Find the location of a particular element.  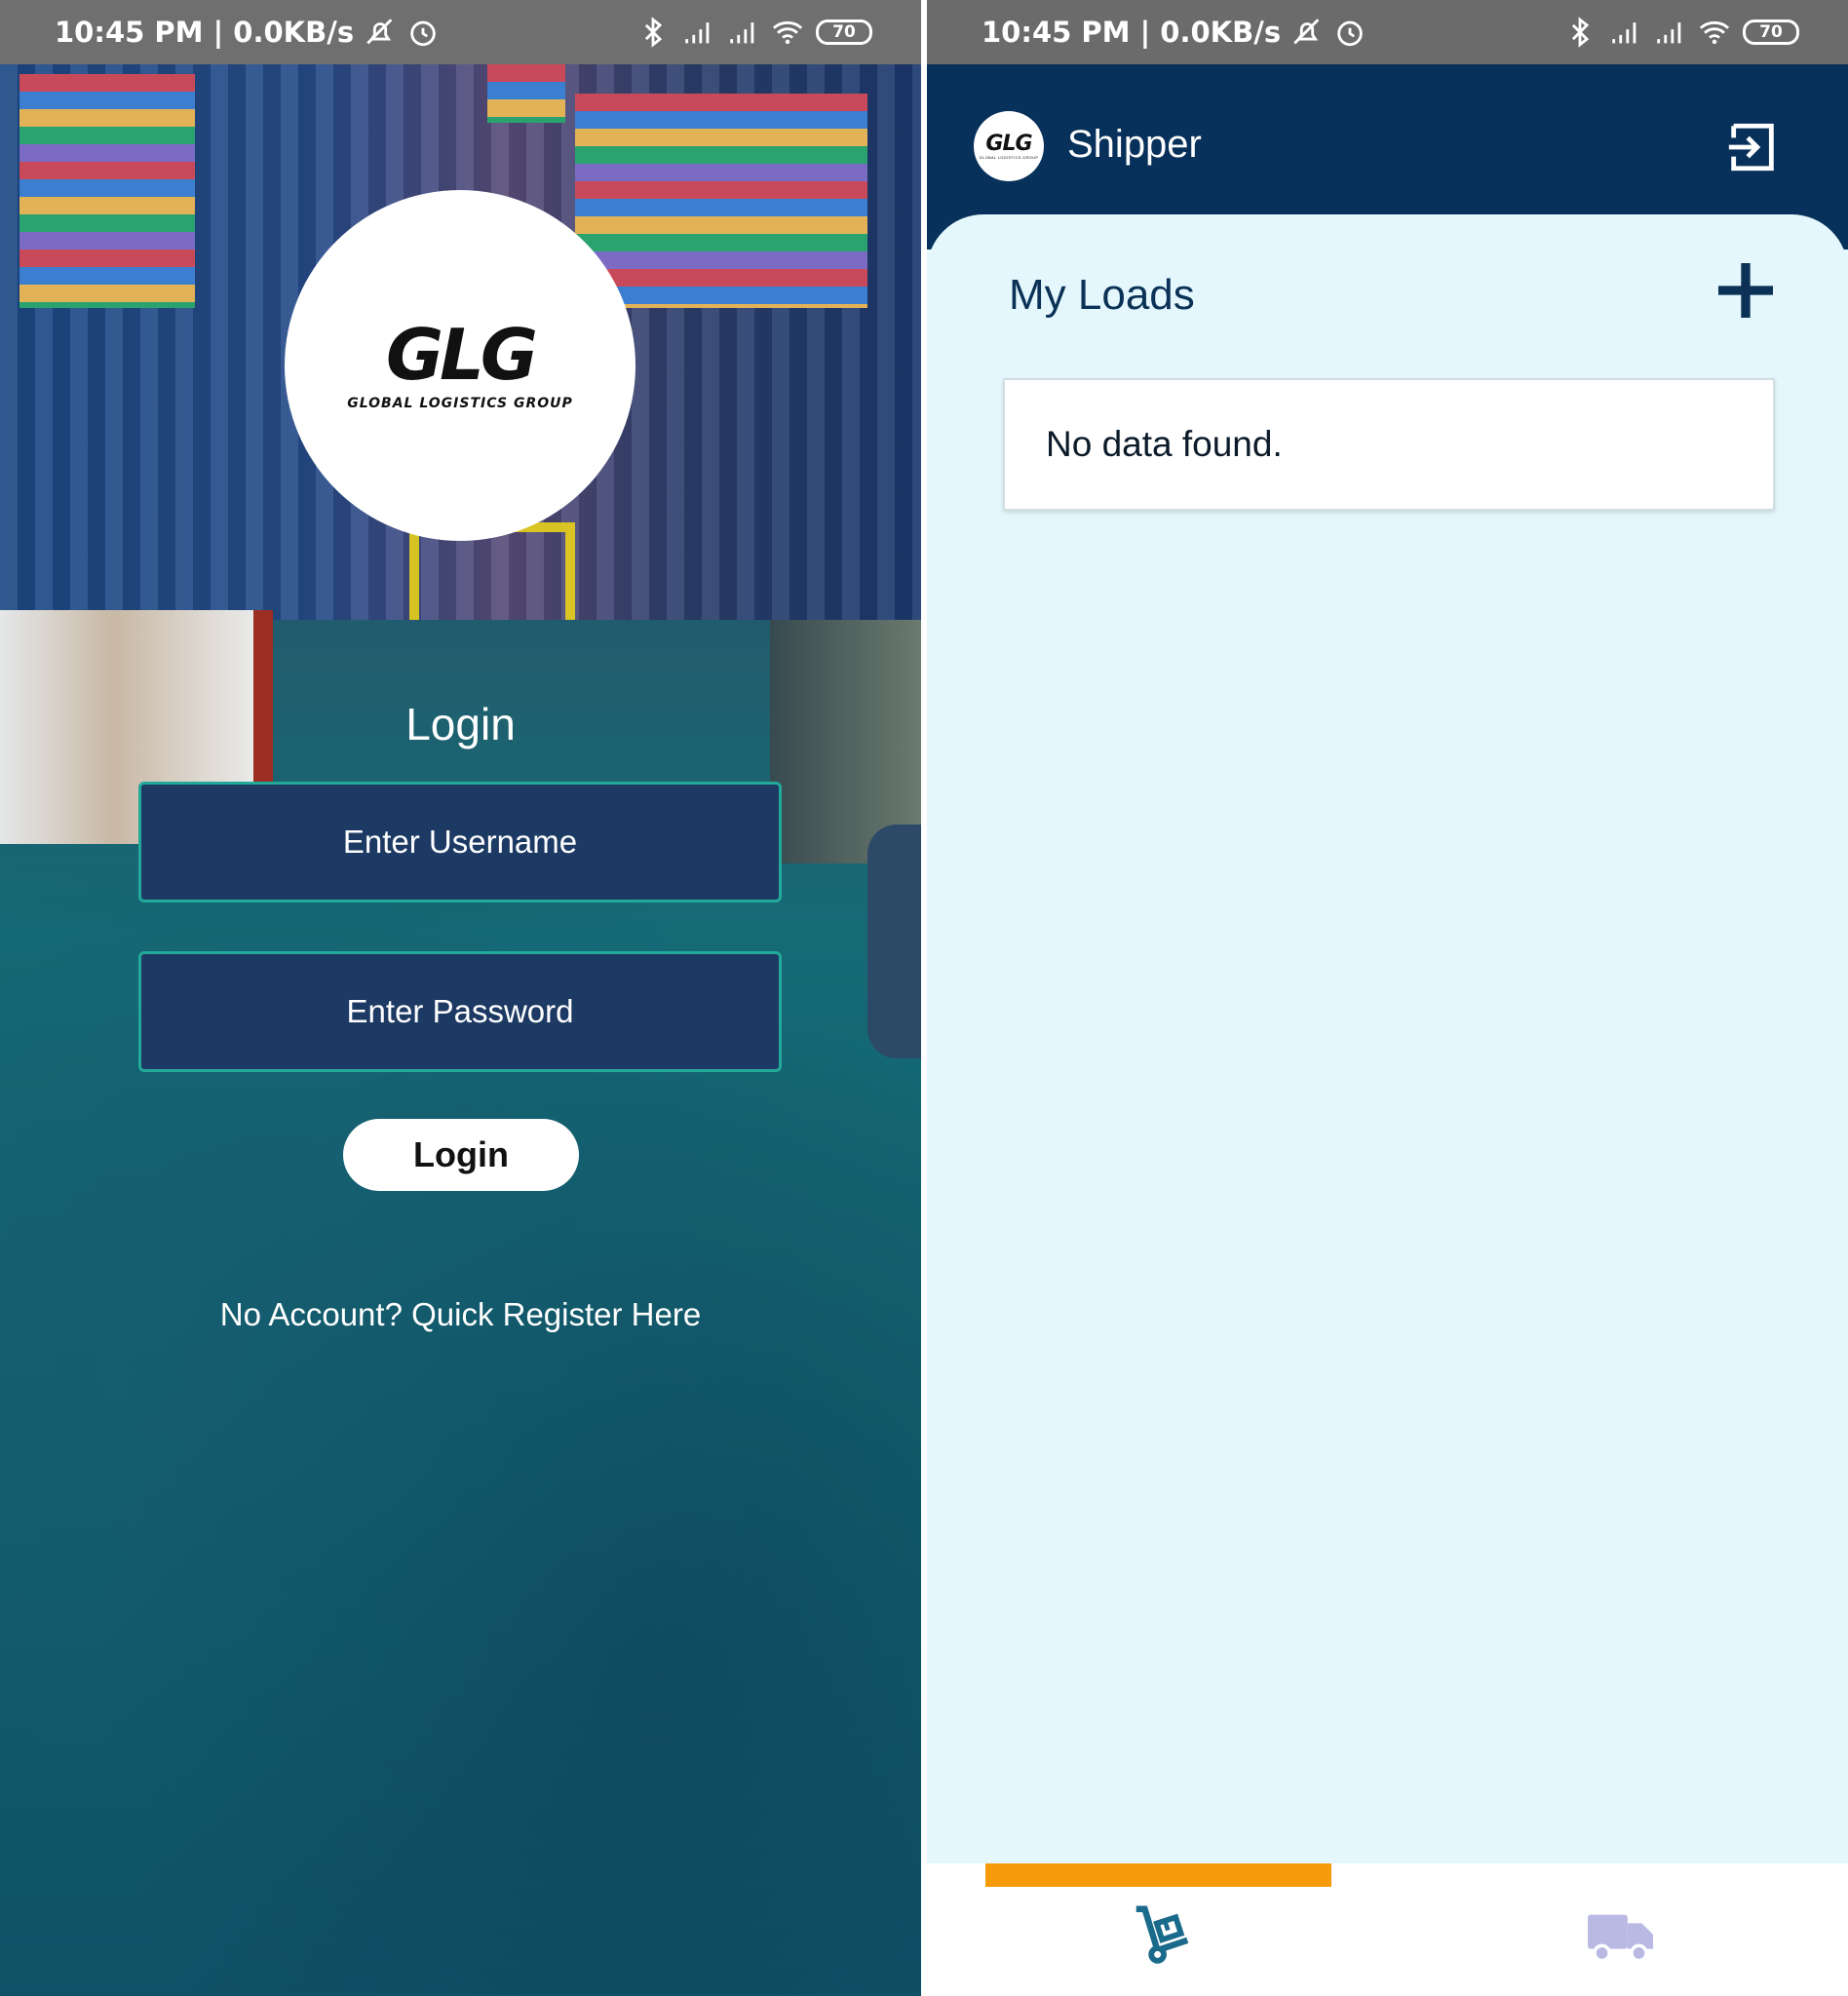

logout-icon is located at coordinates (1752, 147).